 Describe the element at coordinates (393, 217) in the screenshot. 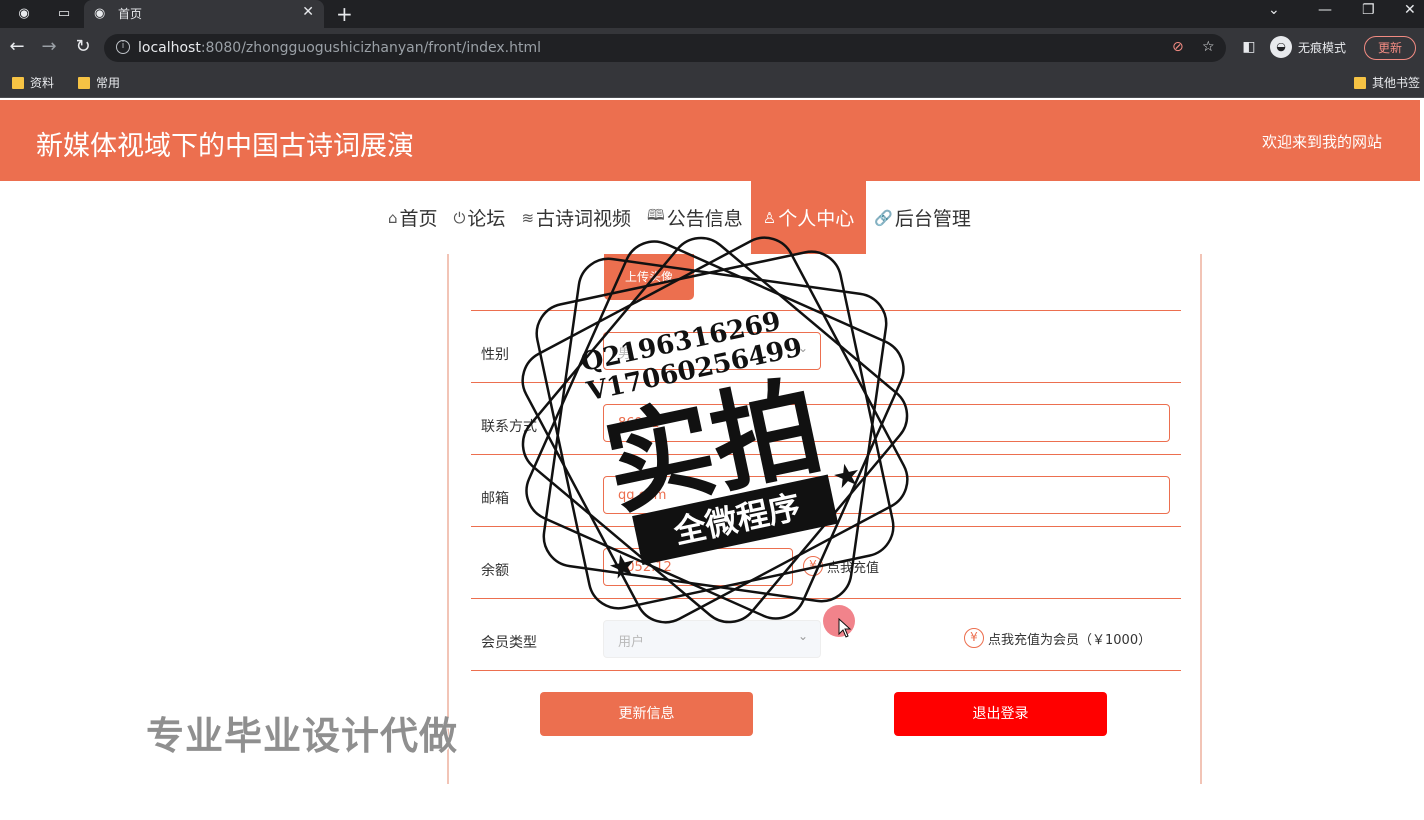

I see `home-icon: ⌂` at that location.